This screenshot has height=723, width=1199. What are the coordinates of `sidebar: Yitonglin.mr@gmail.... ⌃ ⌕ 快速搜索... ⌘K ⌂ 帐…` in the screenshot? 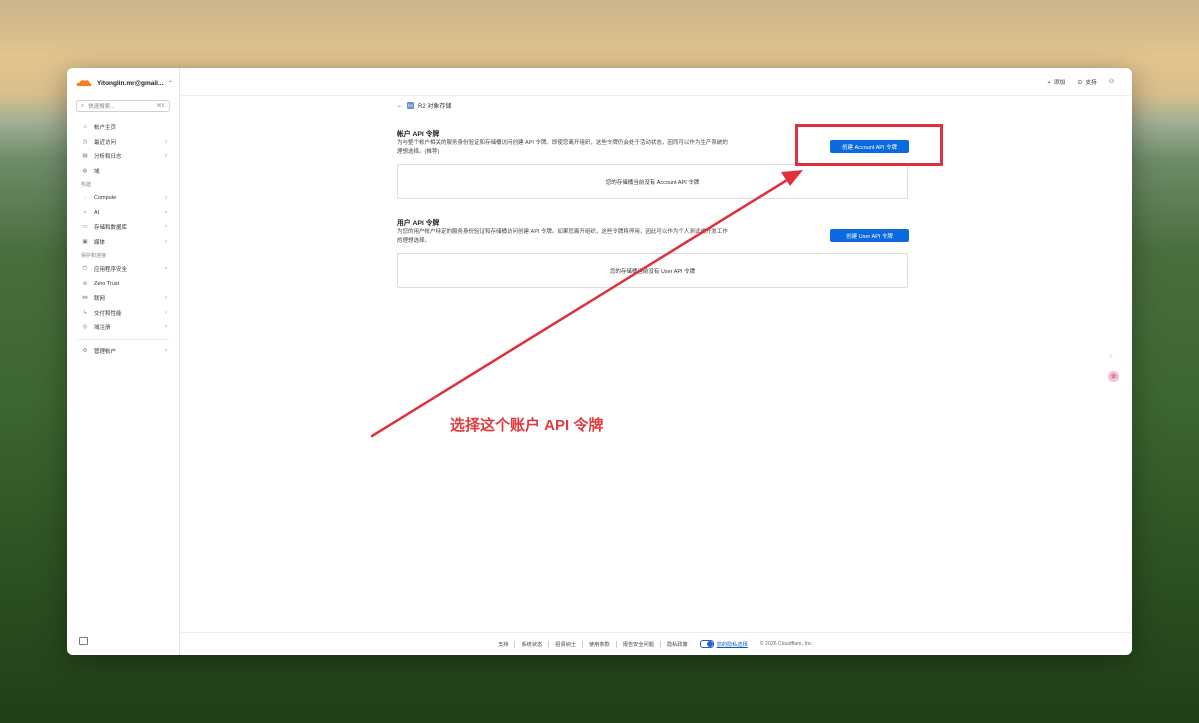 It's located at (123, 361).